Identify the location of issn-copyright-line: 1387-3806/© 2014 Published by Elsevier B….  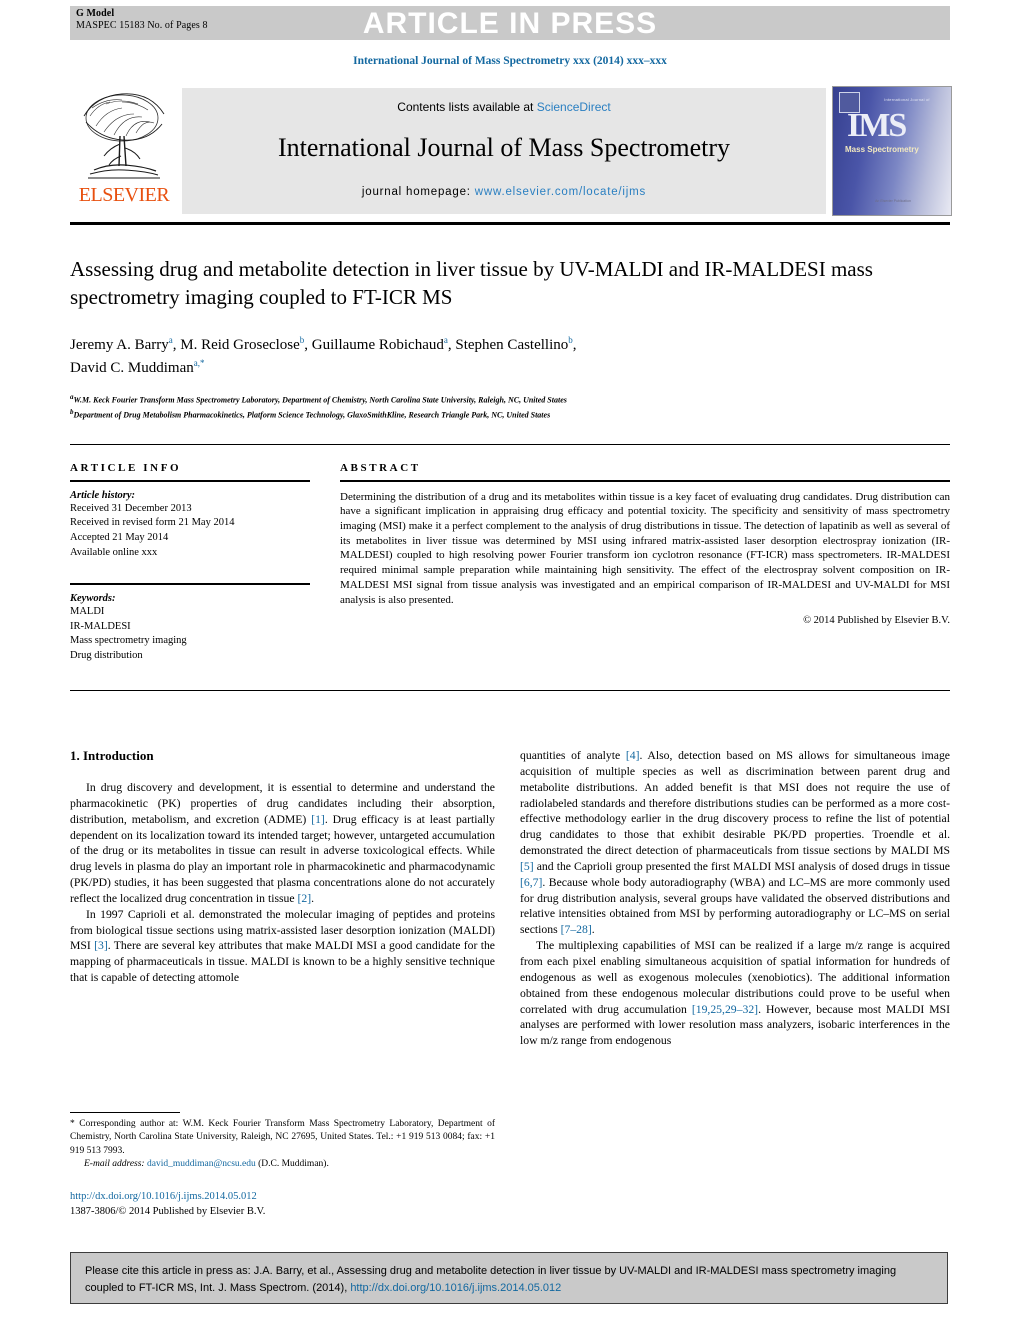
(168, 1211).